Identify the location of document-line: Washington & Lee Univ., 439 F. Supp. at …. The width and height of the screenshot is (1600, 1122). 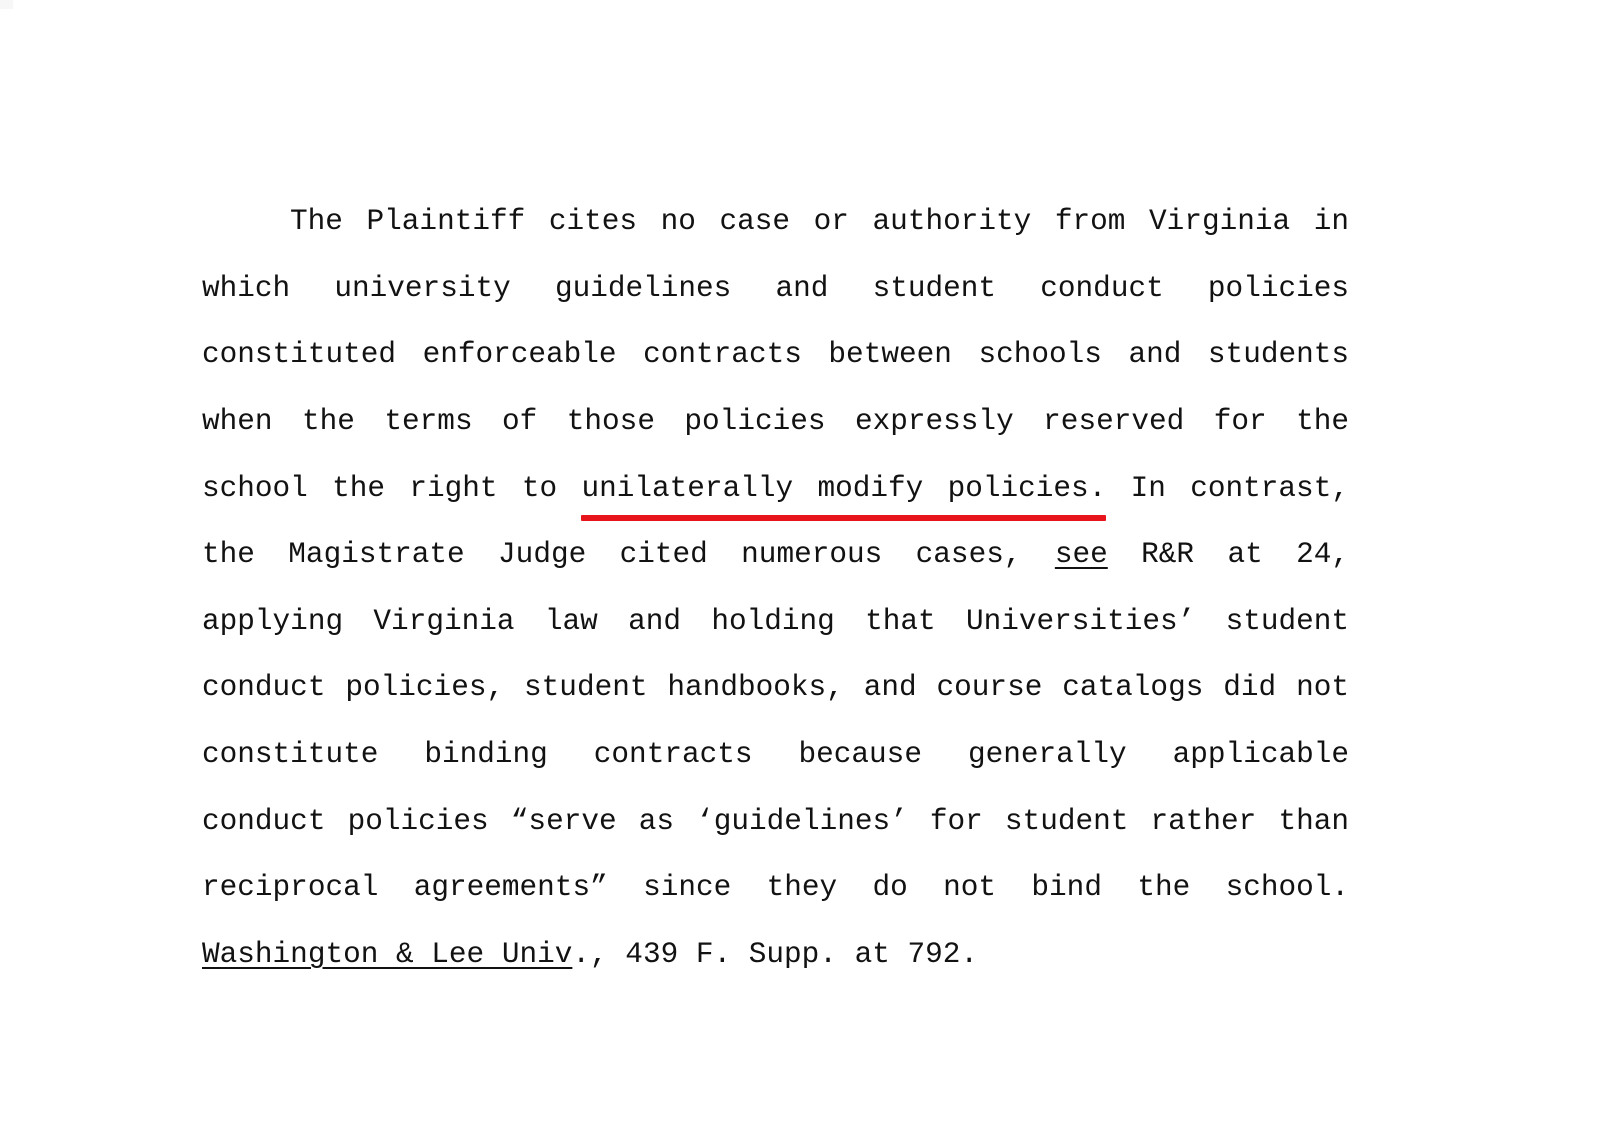
(775, 880).